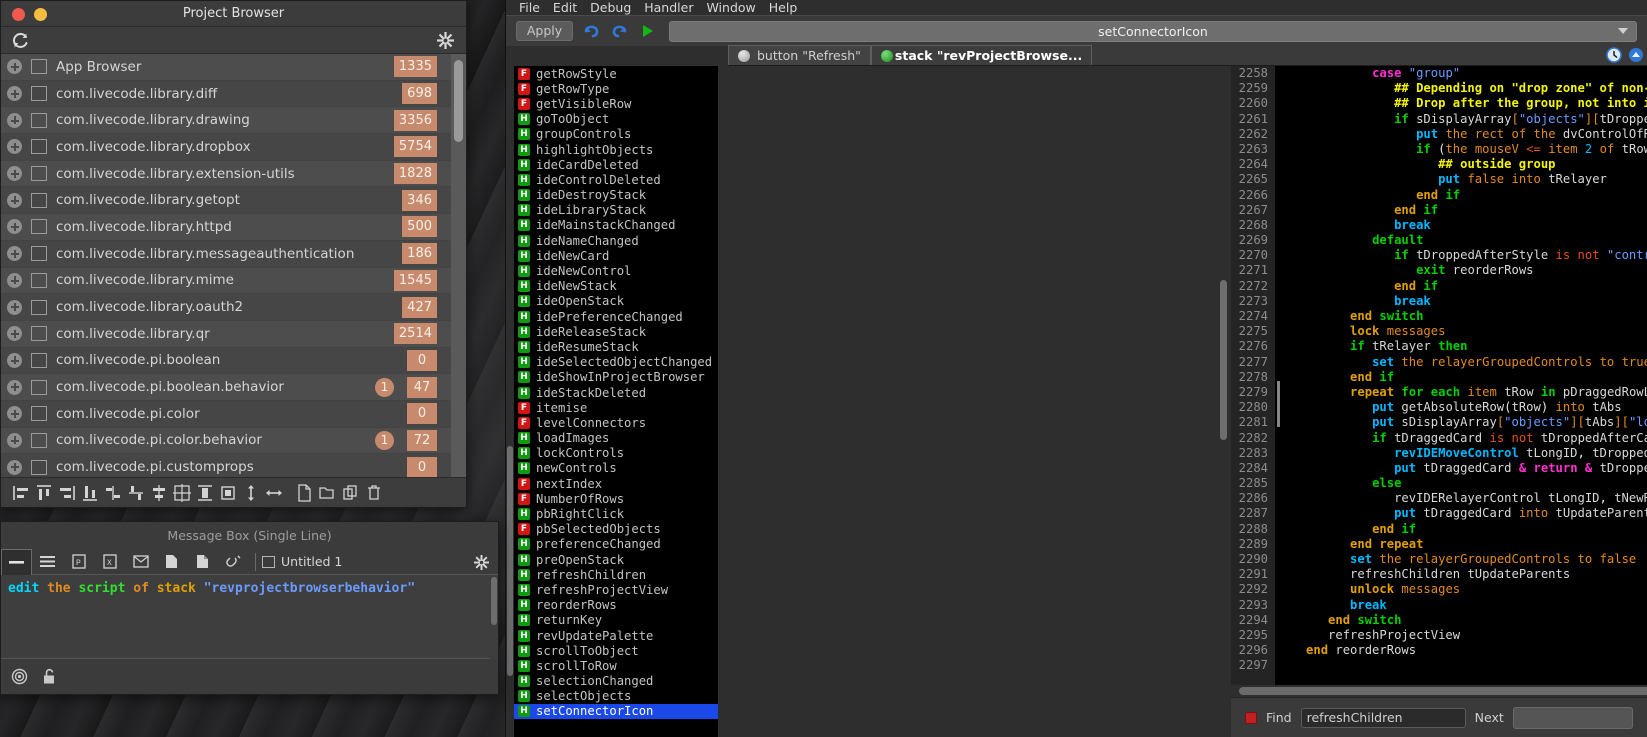 The height and width of the screenshot is (737, 1647). Describe the element at coordinates (730, 7) in the screenshot. I see `menu-window: Window` at that location.